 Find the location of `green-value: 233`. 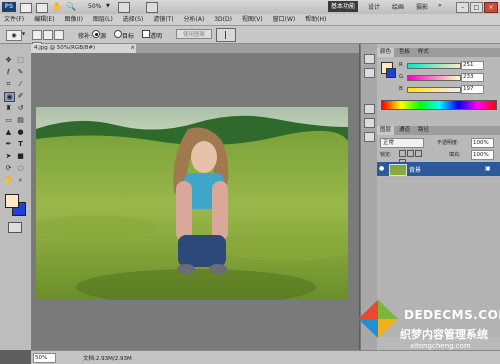

green-value: 233 is located at coordinates (472, 77).